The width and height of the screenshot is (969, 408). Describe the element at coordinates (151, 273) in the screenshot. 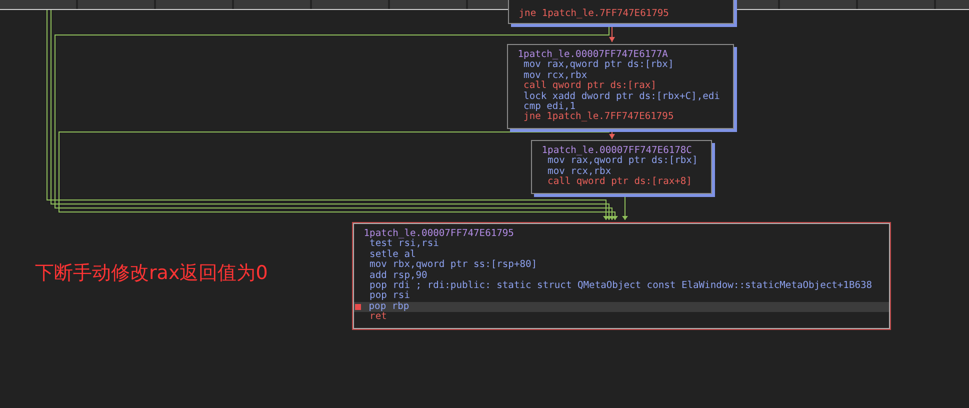

I see `annotation-text: 下断手动修改rax返回值为0` at that location.